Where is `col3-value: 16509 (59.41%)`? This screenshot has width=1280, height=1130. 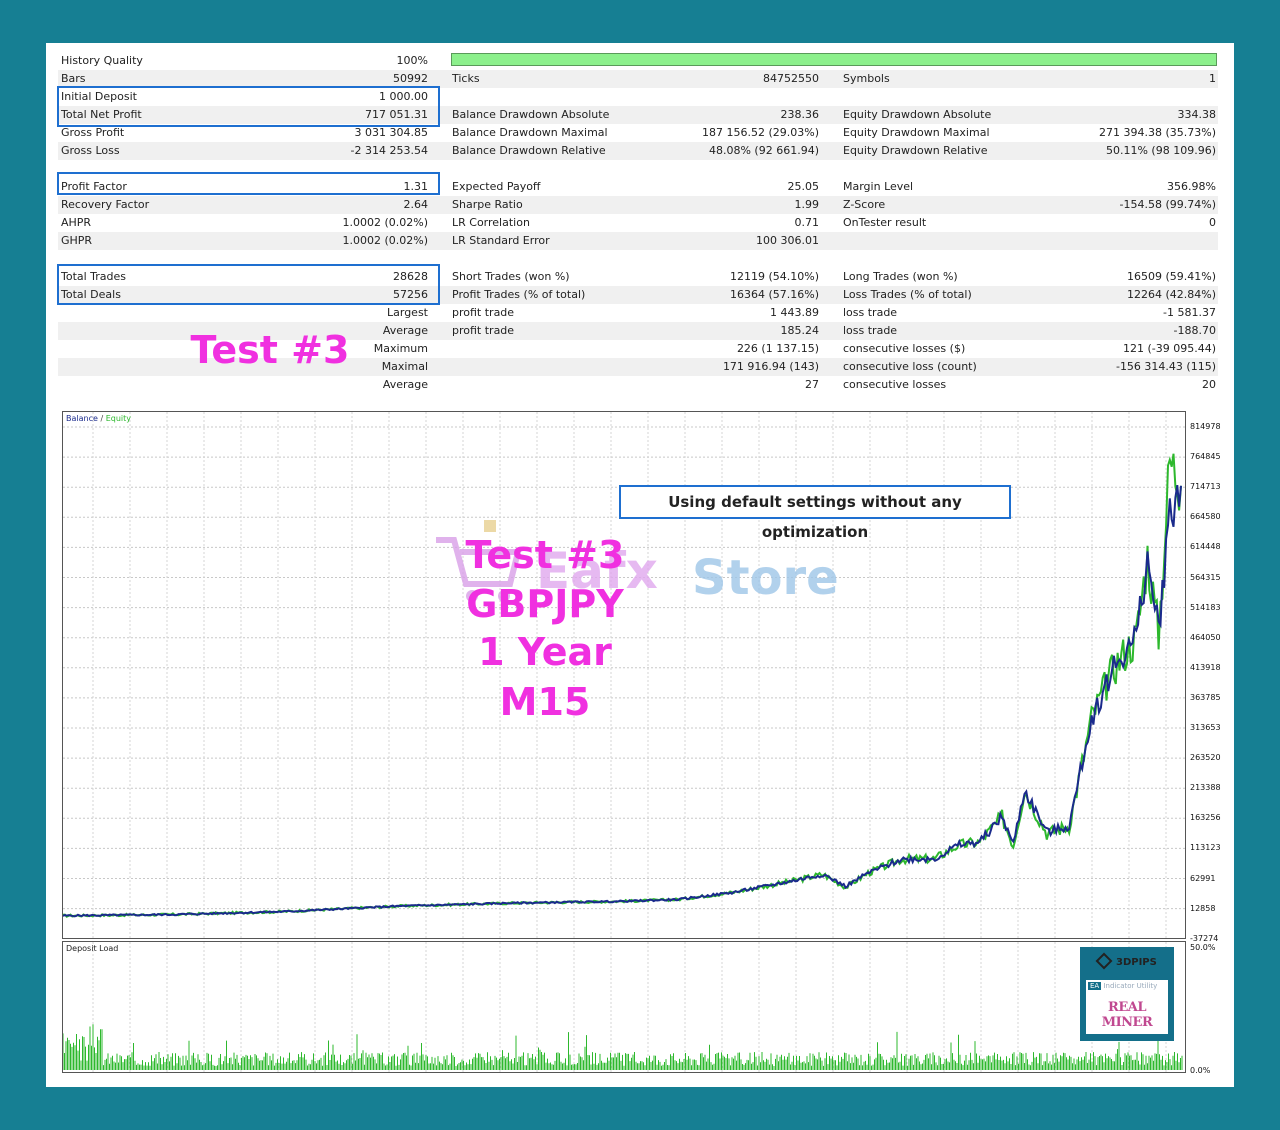 col3-value: 16509 (59.41%) is located at coordinates (1171, 276).